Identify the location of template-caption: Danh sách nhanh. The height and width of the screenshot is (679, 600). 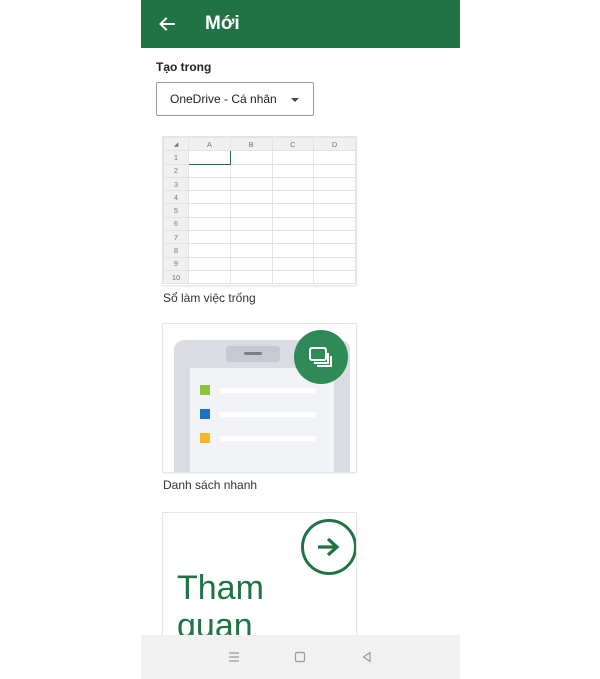
(210, 485).